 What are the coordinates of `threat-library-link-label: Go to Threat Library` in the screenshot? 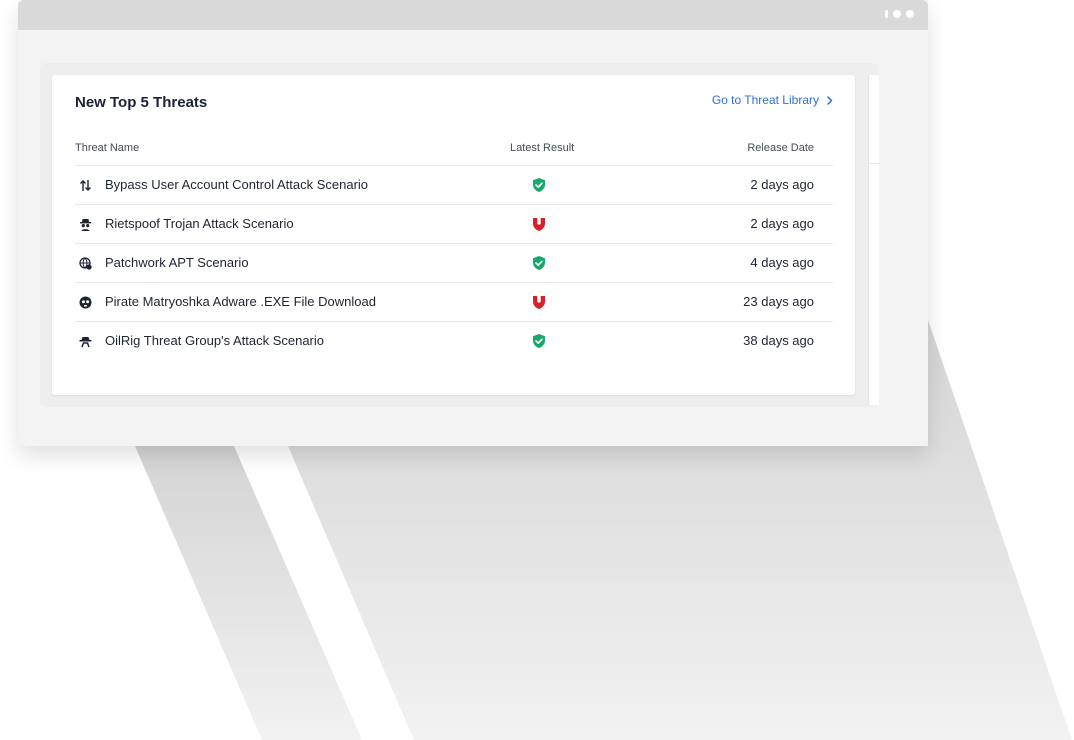 It's located at (765, 100).